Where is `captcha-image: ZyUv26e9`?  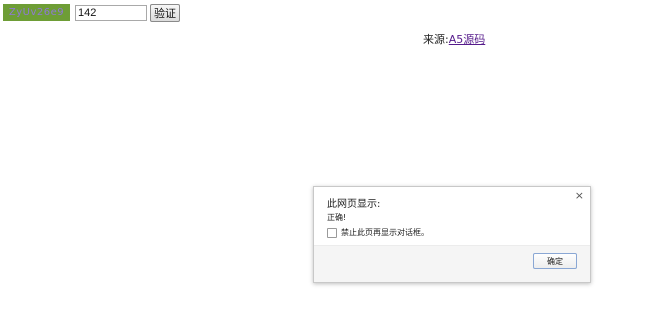
captcha-image: ZyUv26e9 is located at coordinates (36, 12).